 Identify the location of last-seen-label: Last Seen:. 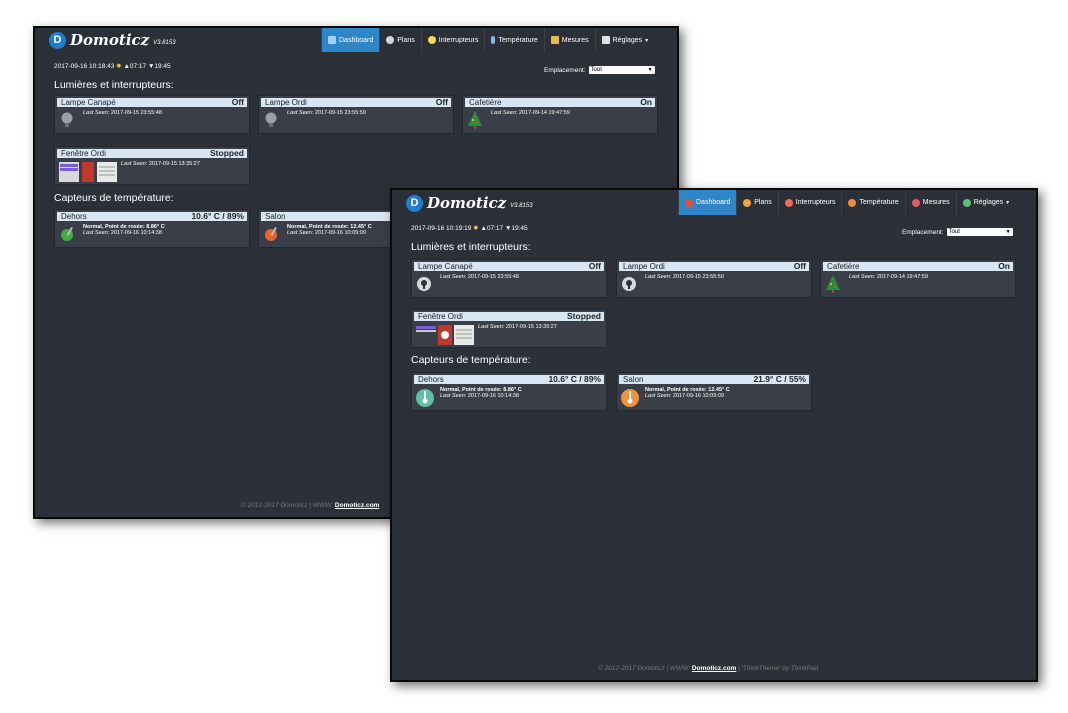
(96, 233).